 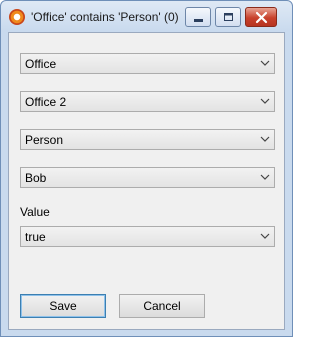 I want to click on close-icon, so click(x=261, y=17).